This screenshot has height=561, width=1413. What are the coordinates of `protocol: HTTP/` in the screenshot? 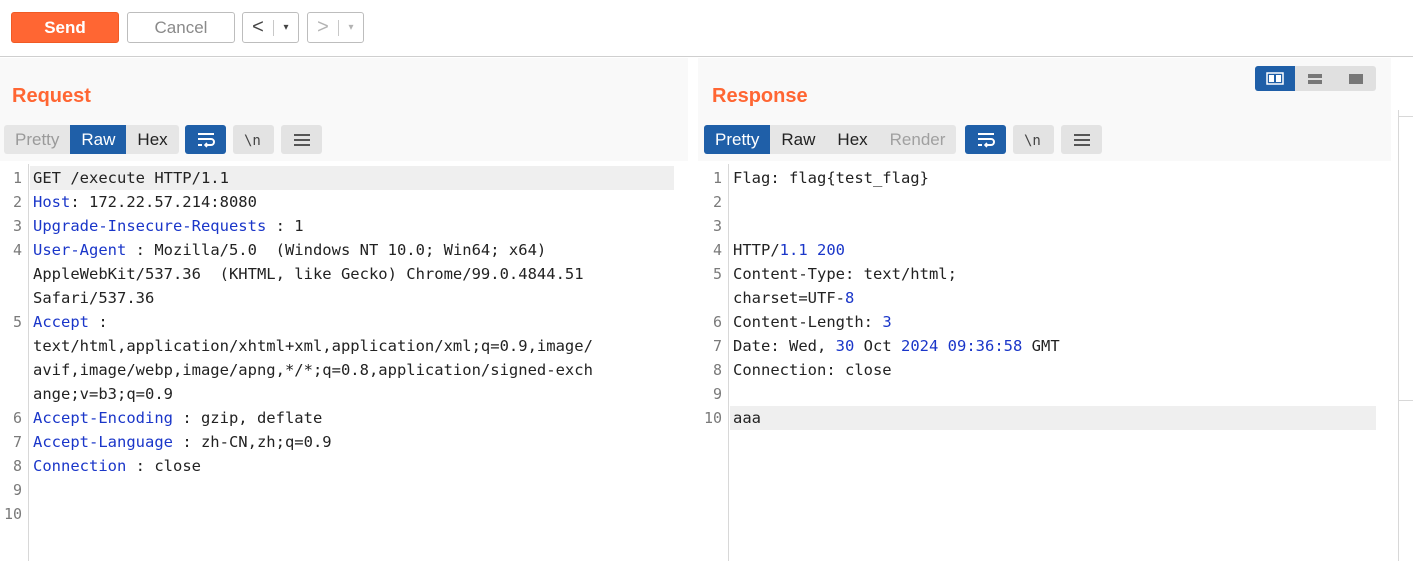 It's located at (756, 250).